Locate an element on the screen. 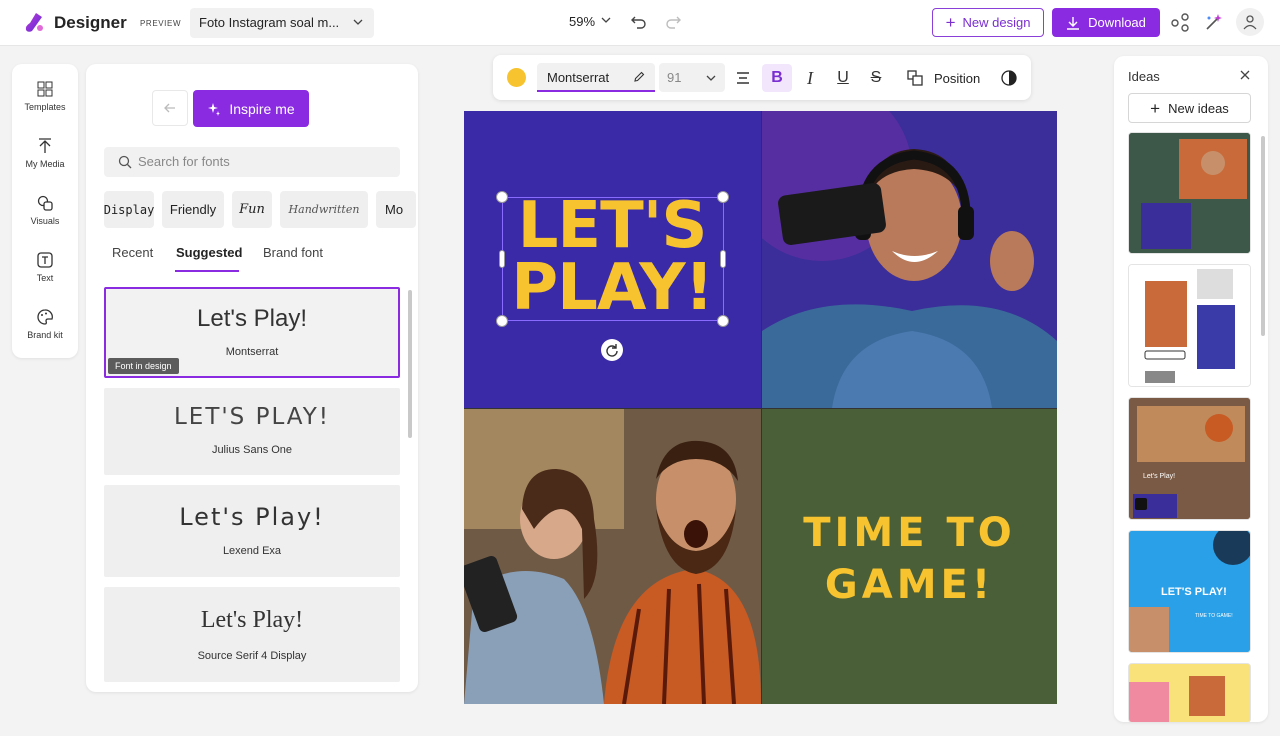 The height and width of the screenshot is (736, 1280). active-tab-indicator is located at coordinates (207, 271).